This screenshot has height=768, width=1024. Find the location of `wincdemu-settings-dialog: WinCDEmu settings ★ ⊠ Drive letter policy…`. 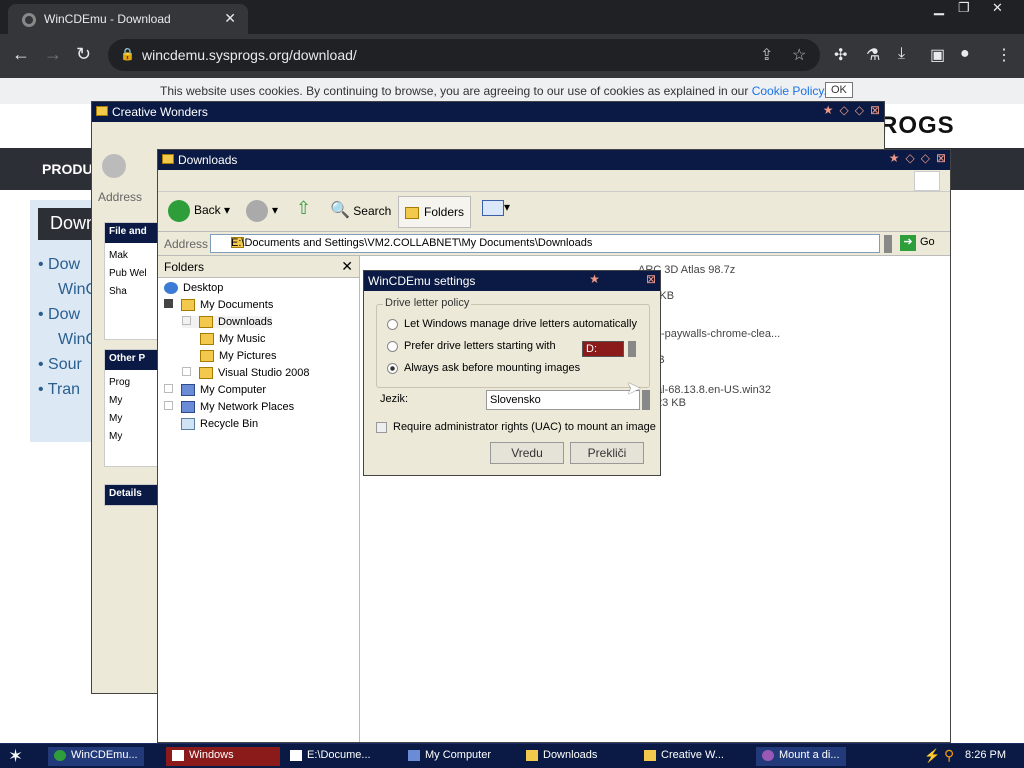

wincdemu-settings-dialog: WinCDEmu settings ★ ⊠ Drive letter policy… is located at coordinates (512, 373).